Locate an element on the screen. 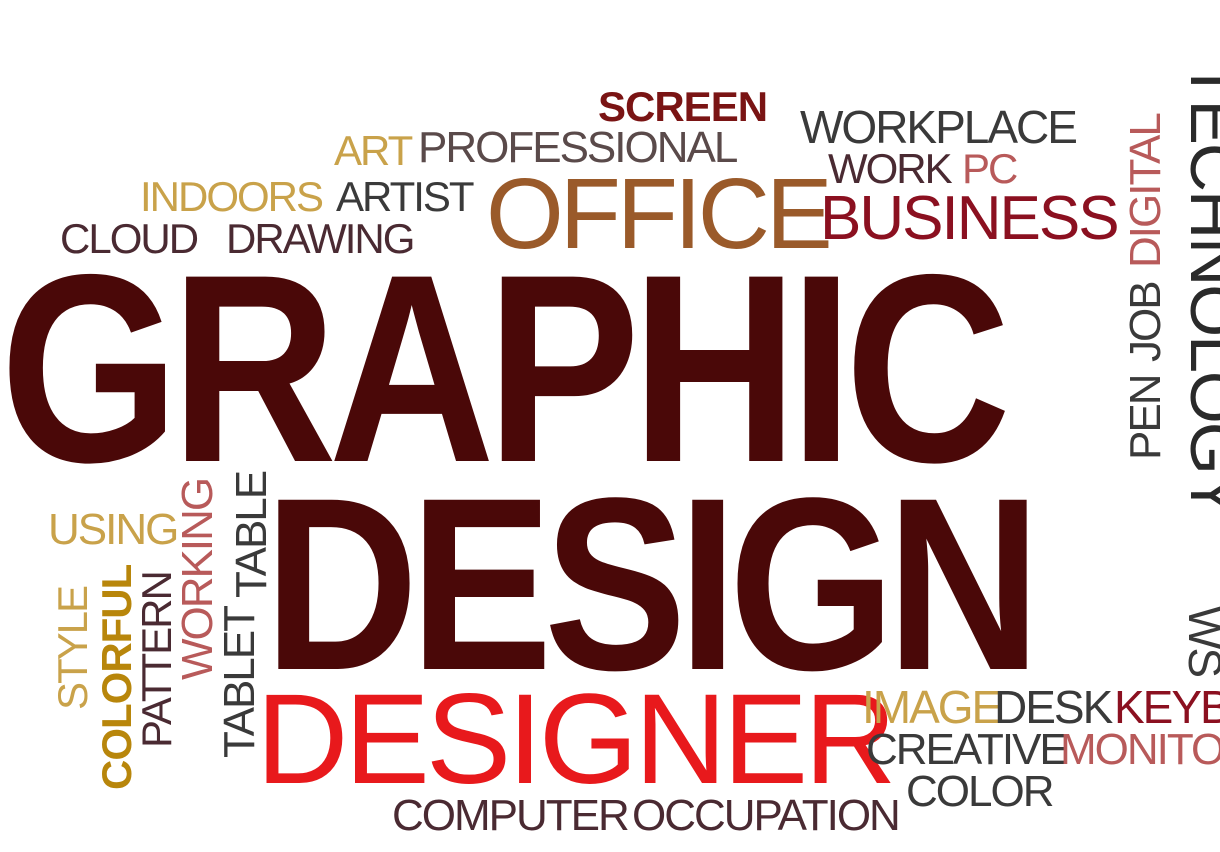  word-technology: TECHNOLOGY is located at coordinates (1198, 288).